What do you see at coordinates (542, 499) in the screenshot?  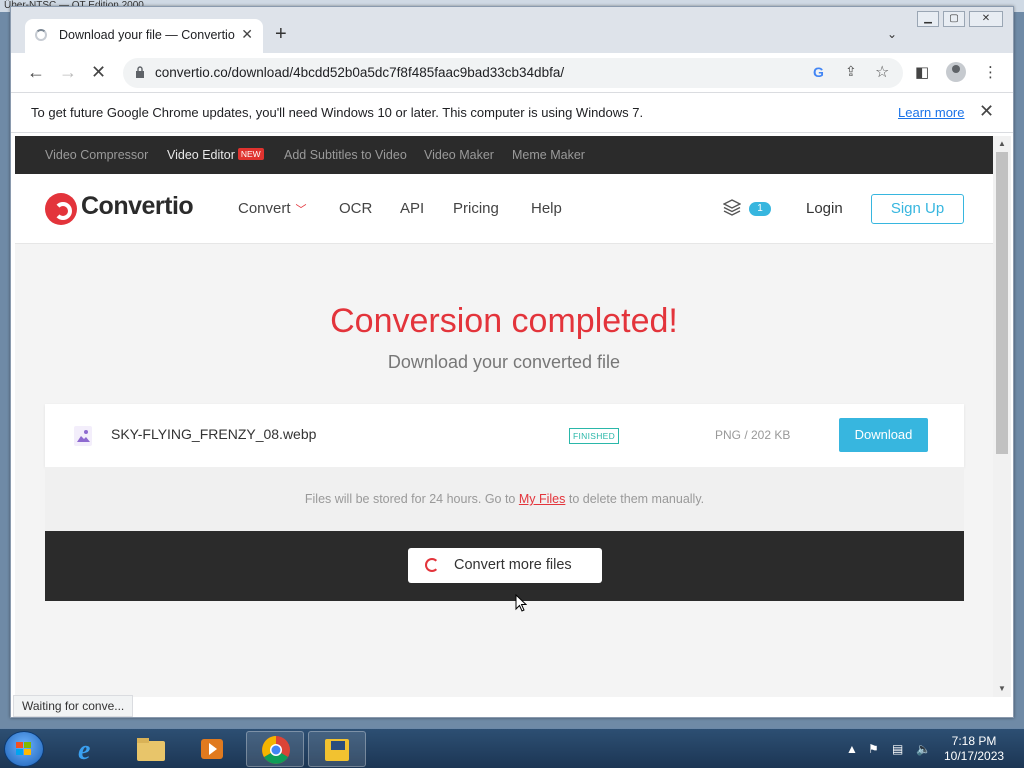 I see `my-files-link: My Files` at bounding box center [542, 499].